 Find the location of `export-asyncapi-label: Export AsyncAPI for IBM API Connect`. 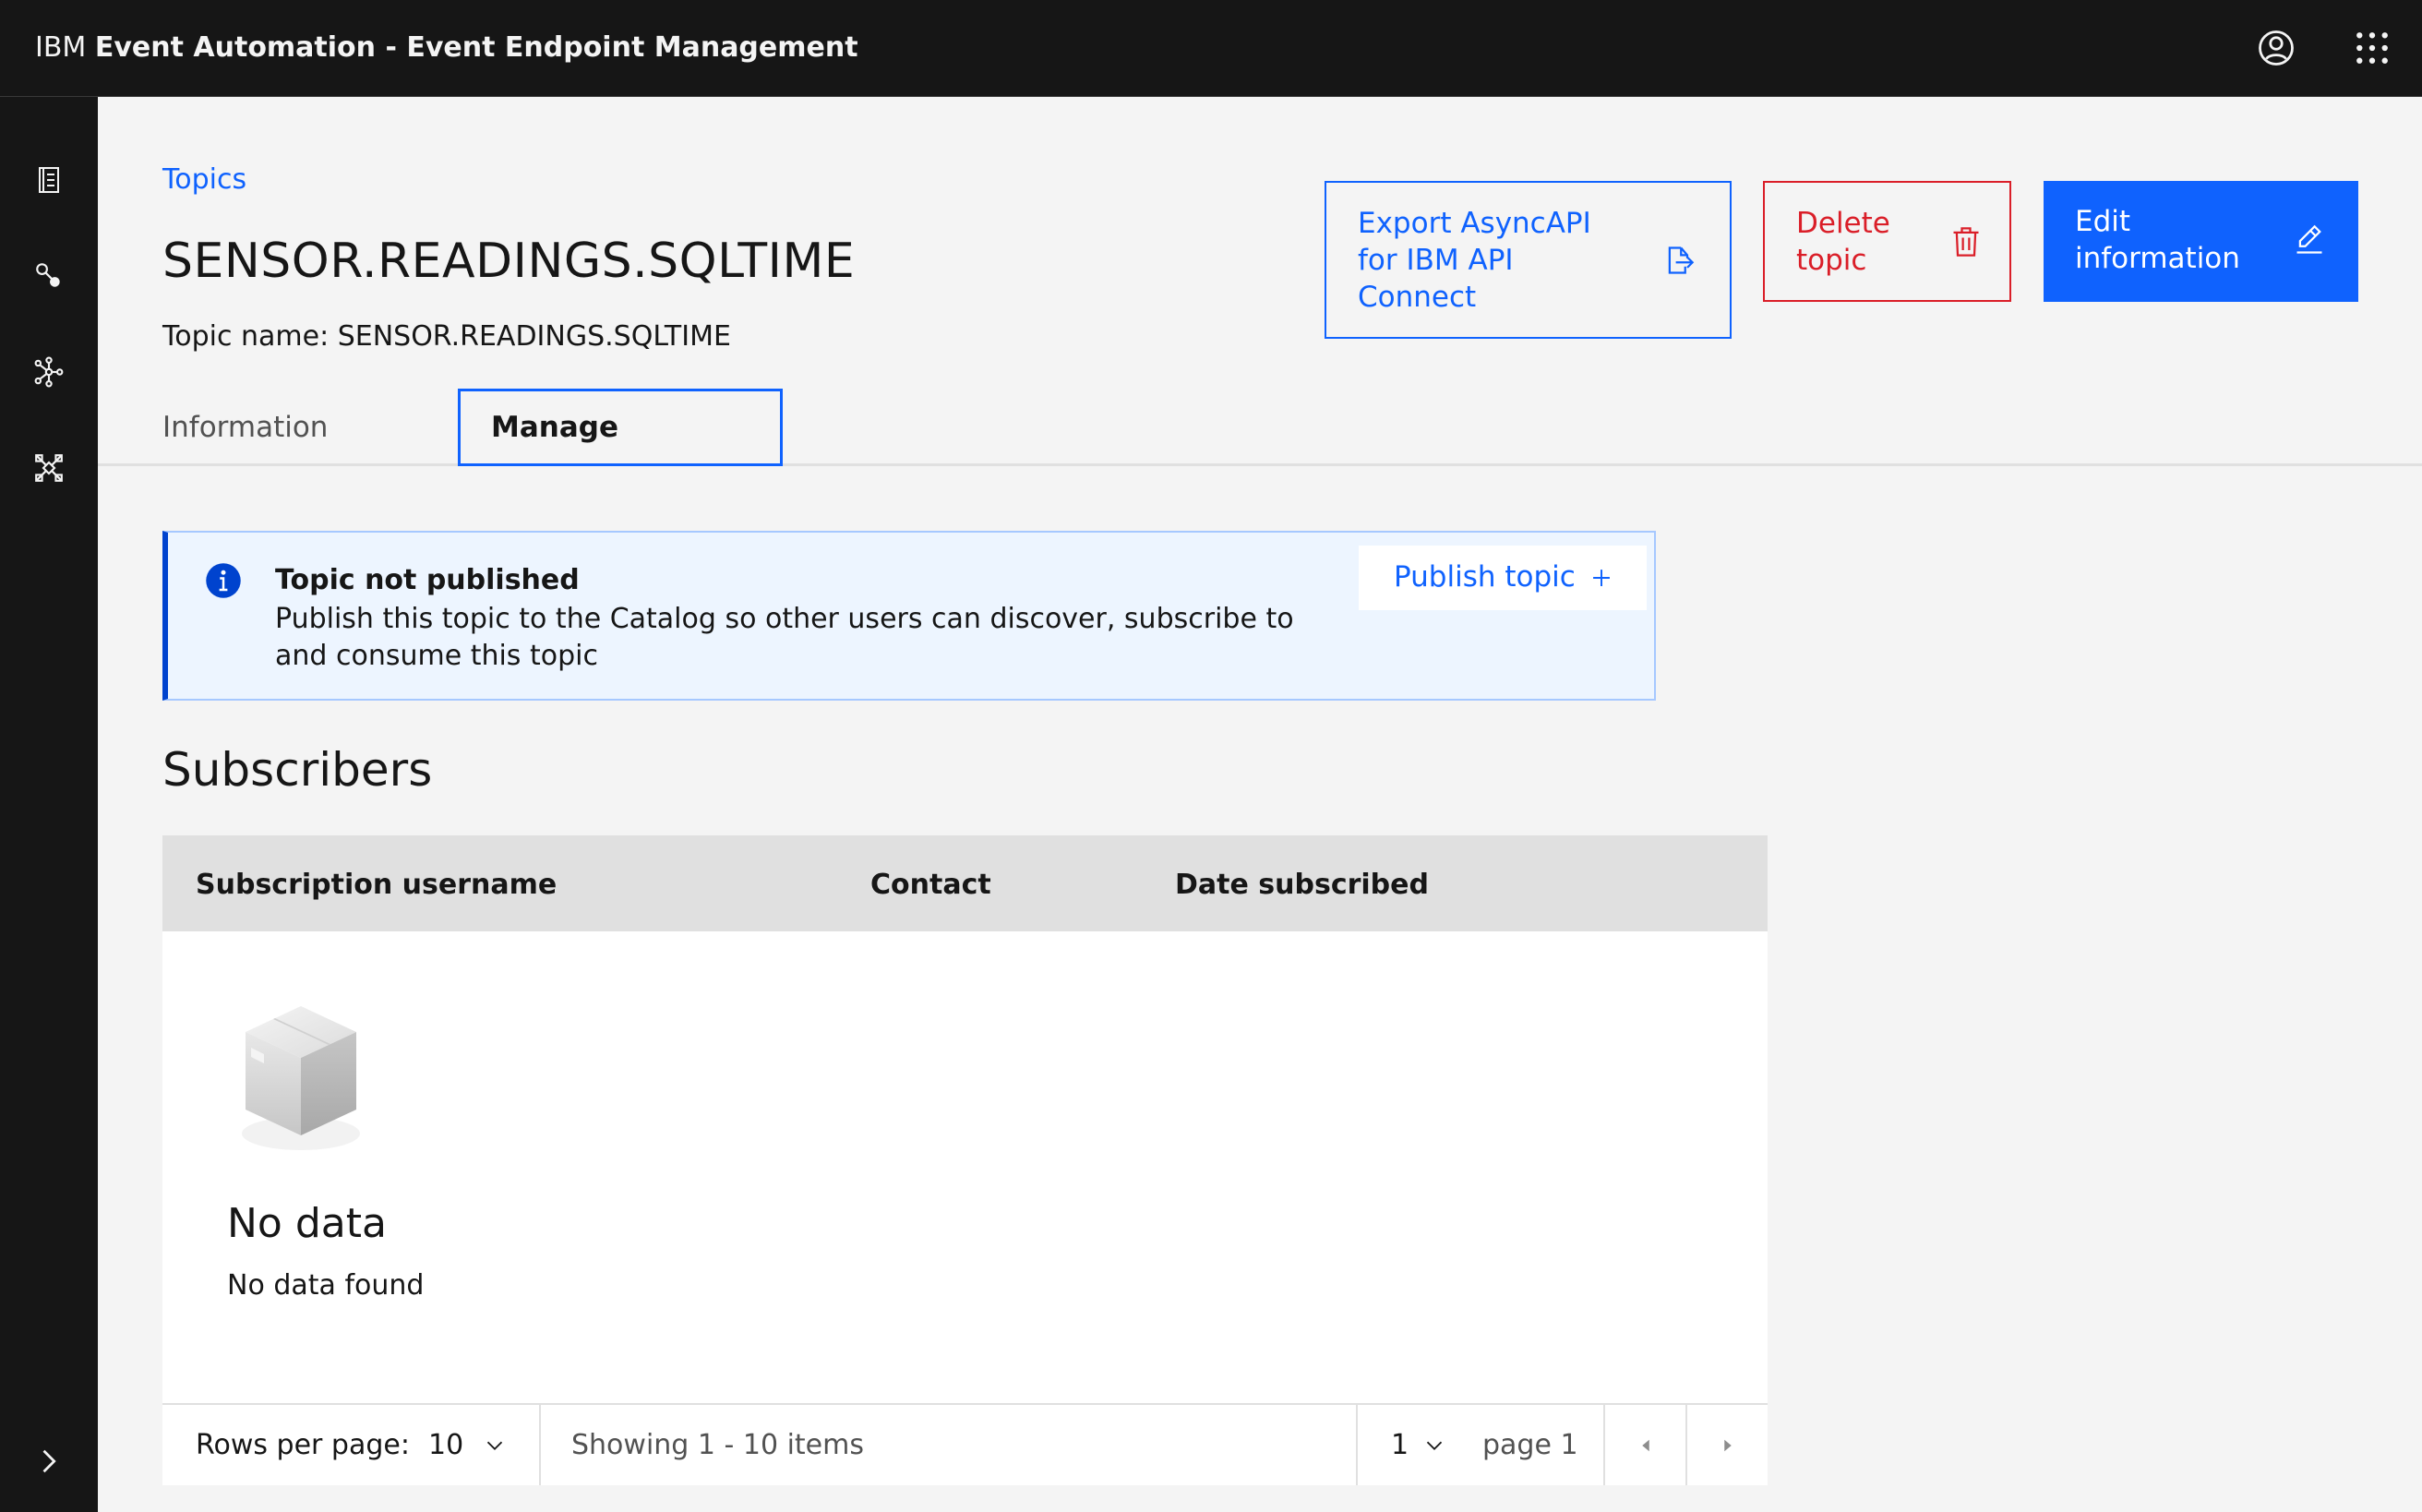

export-asyncapi-label: Export AsyncAPI for IBM API Connect is located at coordinates (1474, 260).